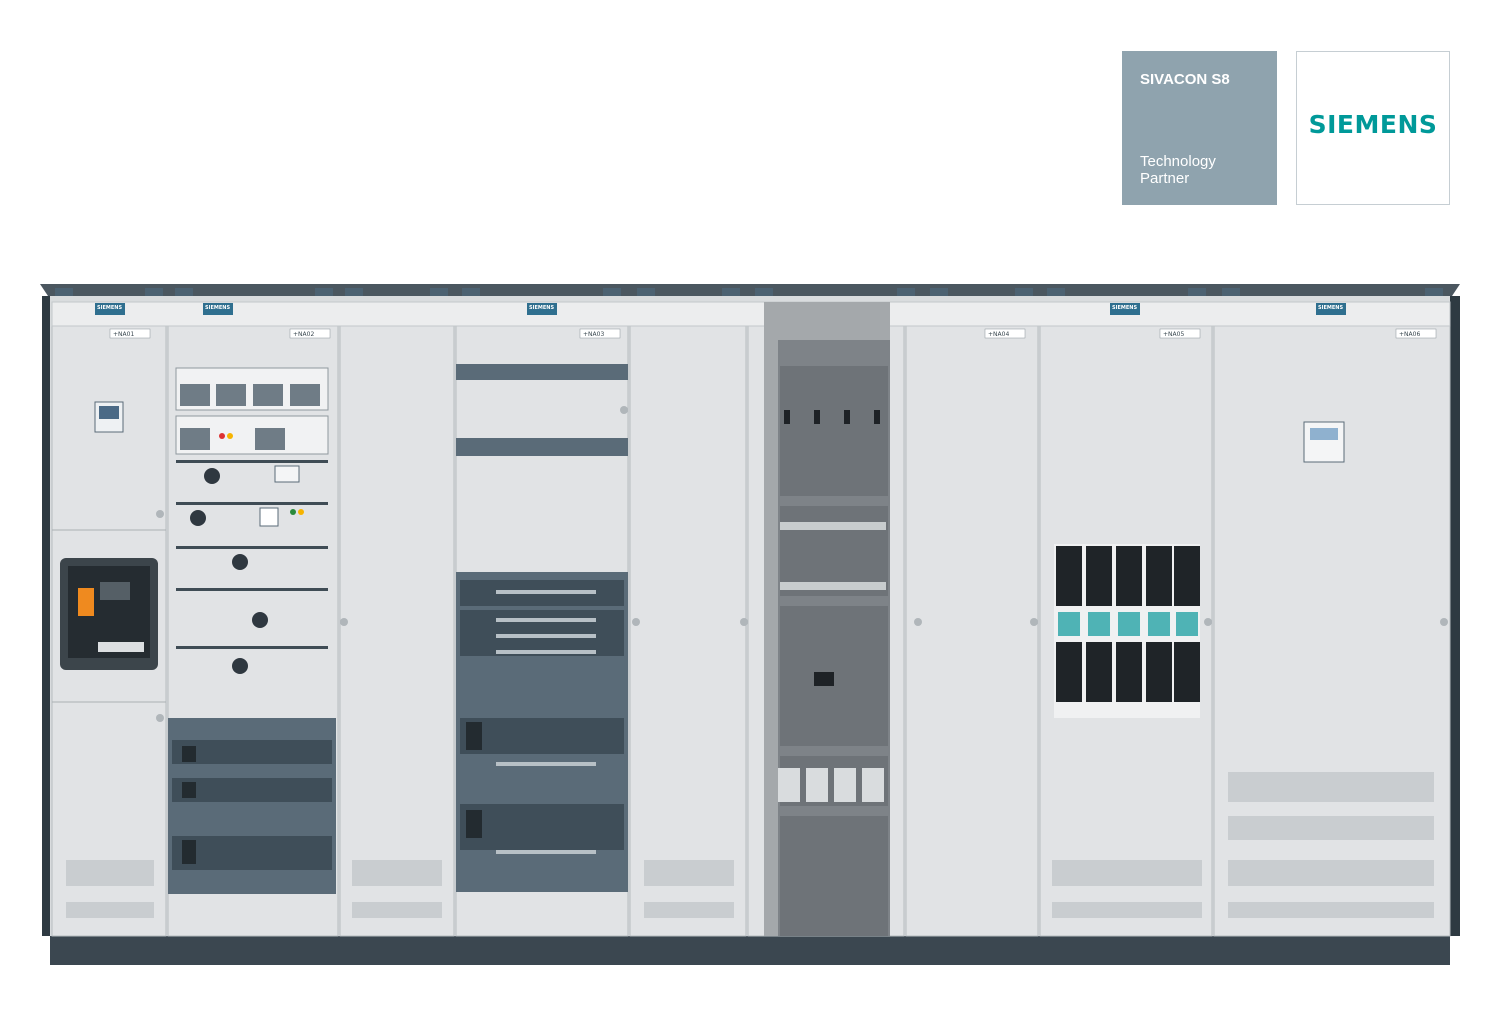 The height and width of the screenshot is (1023, 1500). Describe the element at coordinates (123, 334) in the screenshot. I see `column-tag-1: +NA01` at that location.